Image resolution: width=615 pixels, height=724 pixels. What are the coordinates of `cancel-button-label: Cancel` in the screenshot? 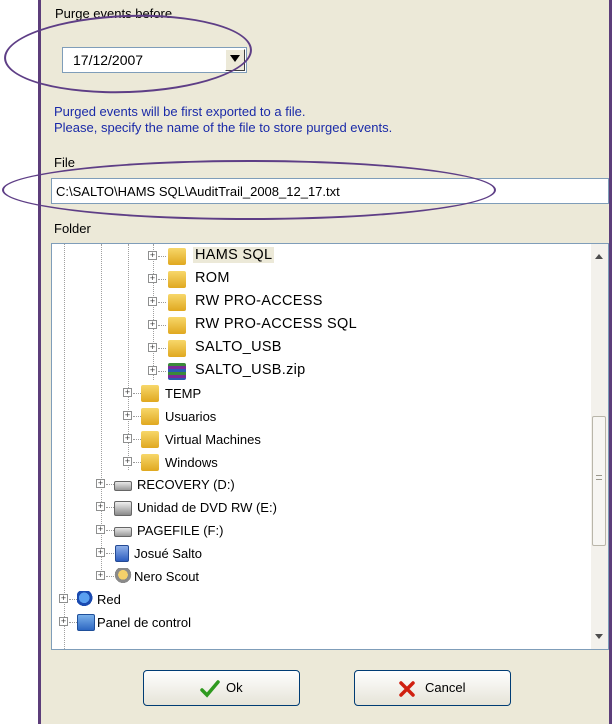 It's located at (445, 687).